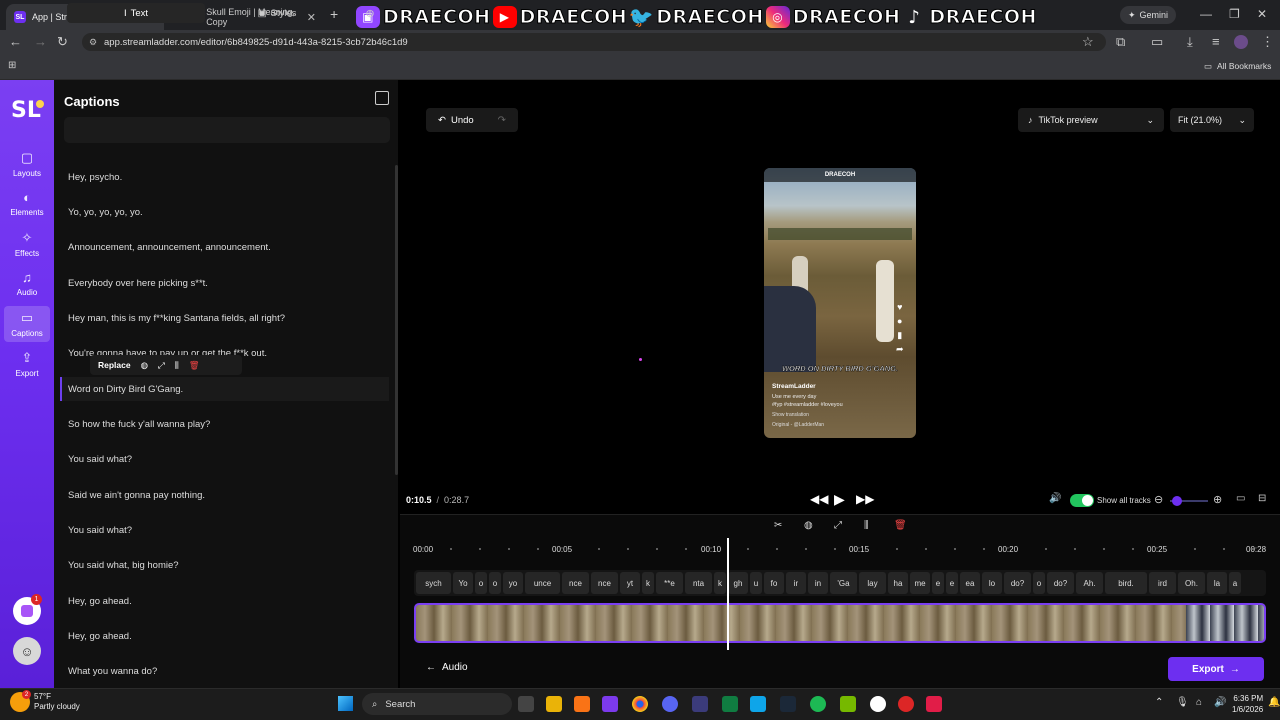  Describe the element at coordinates (1089, 583) in the screenshot. I see `caption-segment: Ah.` at that location.